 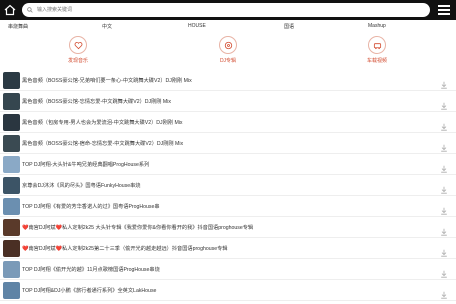 I want to click on track-title: 京尊会DJ沐沐《风的尽头》国粤语FunkyHouse串烧, so click(x=81, y=185).